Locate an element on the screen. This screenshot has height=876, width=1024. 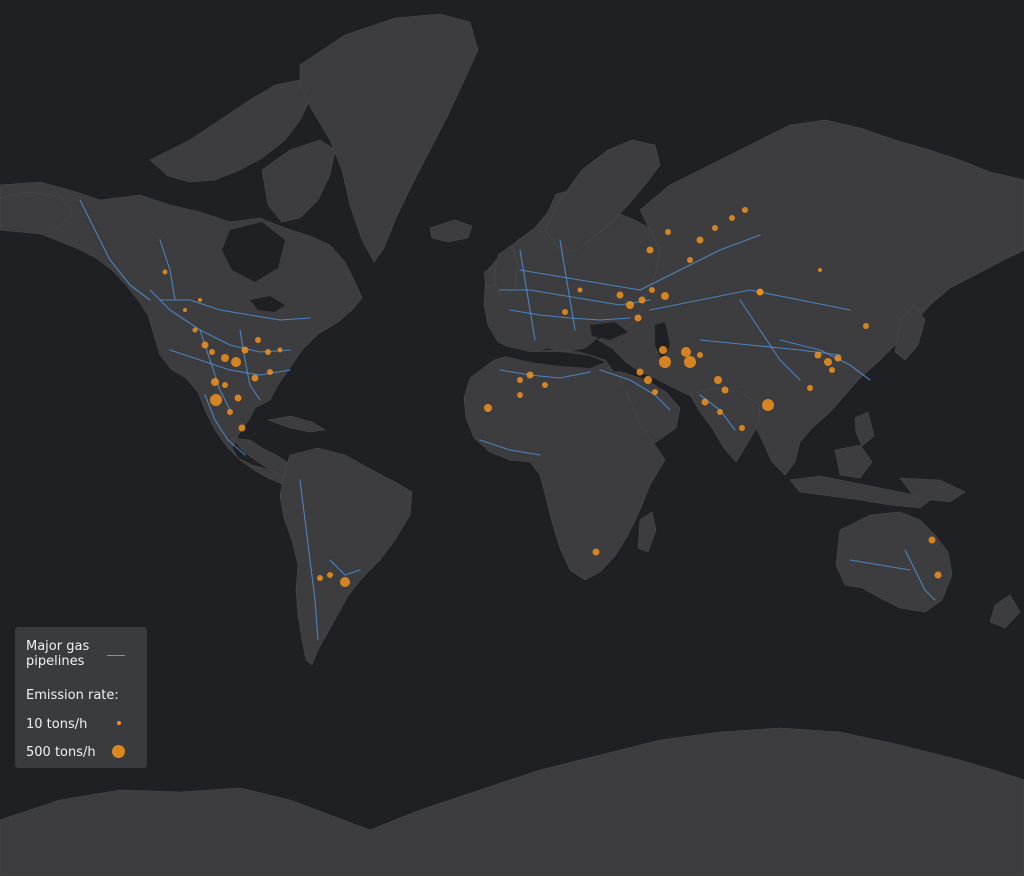
legend-pipeline-label: Major gas pipelines is located at coordinates (58, 654).